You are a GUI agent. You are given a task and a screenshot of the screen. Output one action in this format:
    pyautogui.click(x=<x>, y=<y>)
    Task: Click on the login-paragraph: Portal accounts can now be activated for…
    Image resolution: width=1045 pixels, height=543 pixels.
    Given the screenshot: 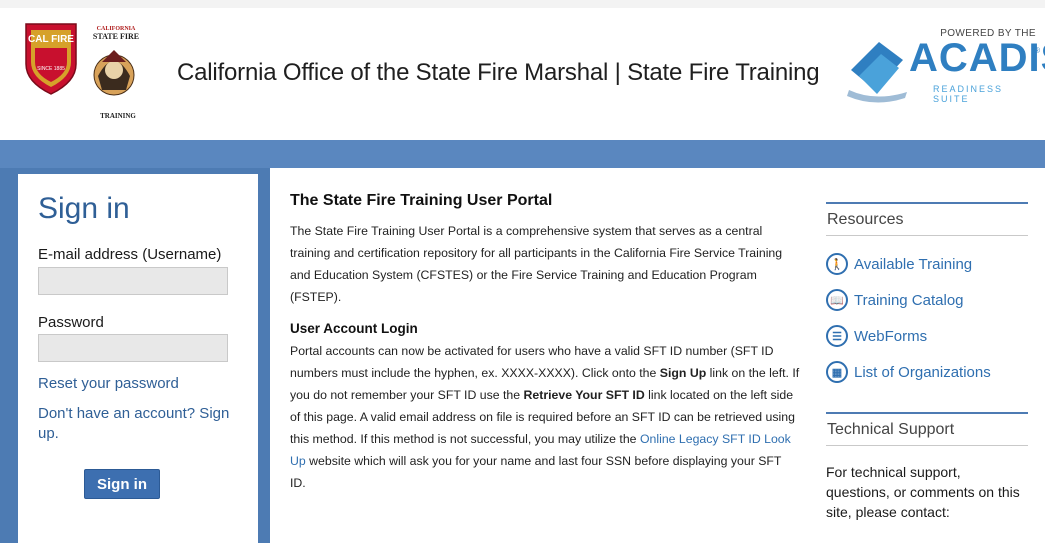 What is the action you would take?
    pyautogui.click(x=545, y=417)
    